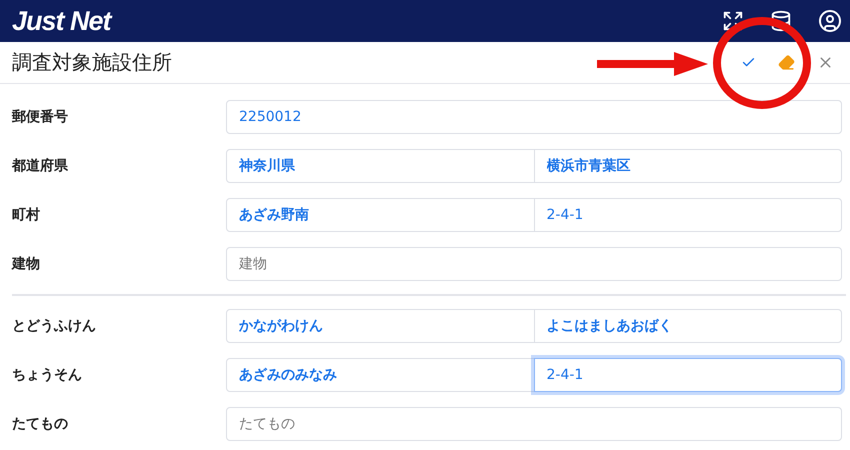 The height and width of the screenshot is (450, 850). What do you see at coordinates (40, 117) in the screenshot?
I see `field-label: 郵便番号` at bounding box center [40, 117].